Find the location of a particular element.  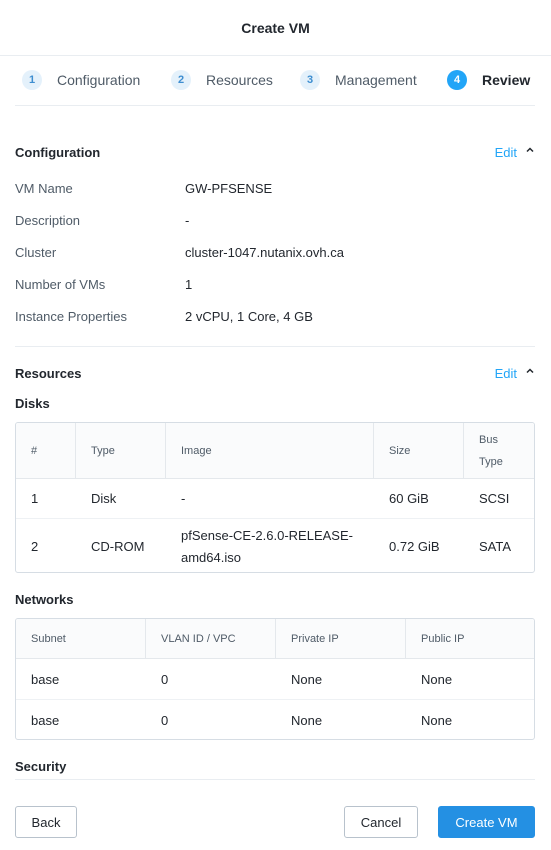

disks-title: Disks is located at coordinates (32, 403).